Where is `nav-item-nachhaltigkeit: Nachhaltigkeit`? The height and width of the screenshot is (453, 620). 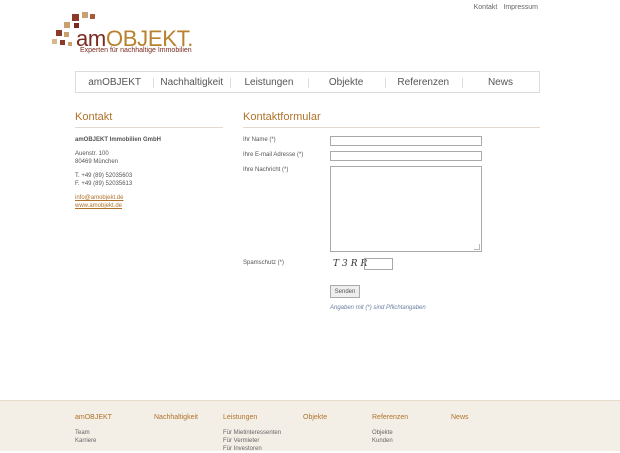
nav-item-nachhaltigkeit: Nachhaltigkeit is located at coordinates (191, 82).